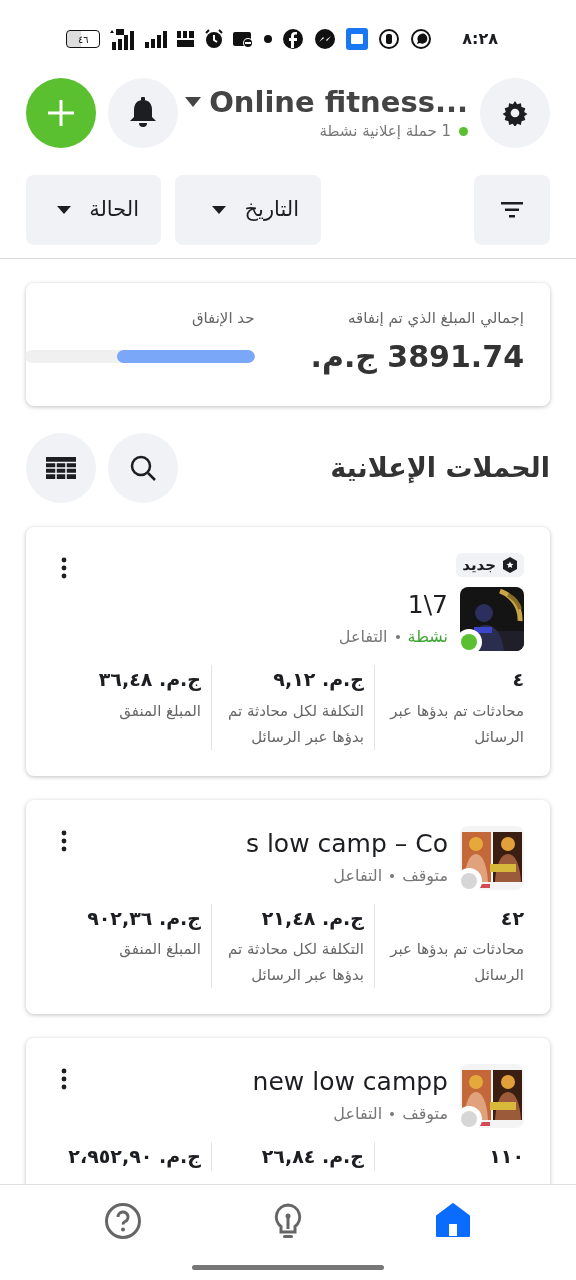  I want to click on app-notification-icon, so click(357, 39).